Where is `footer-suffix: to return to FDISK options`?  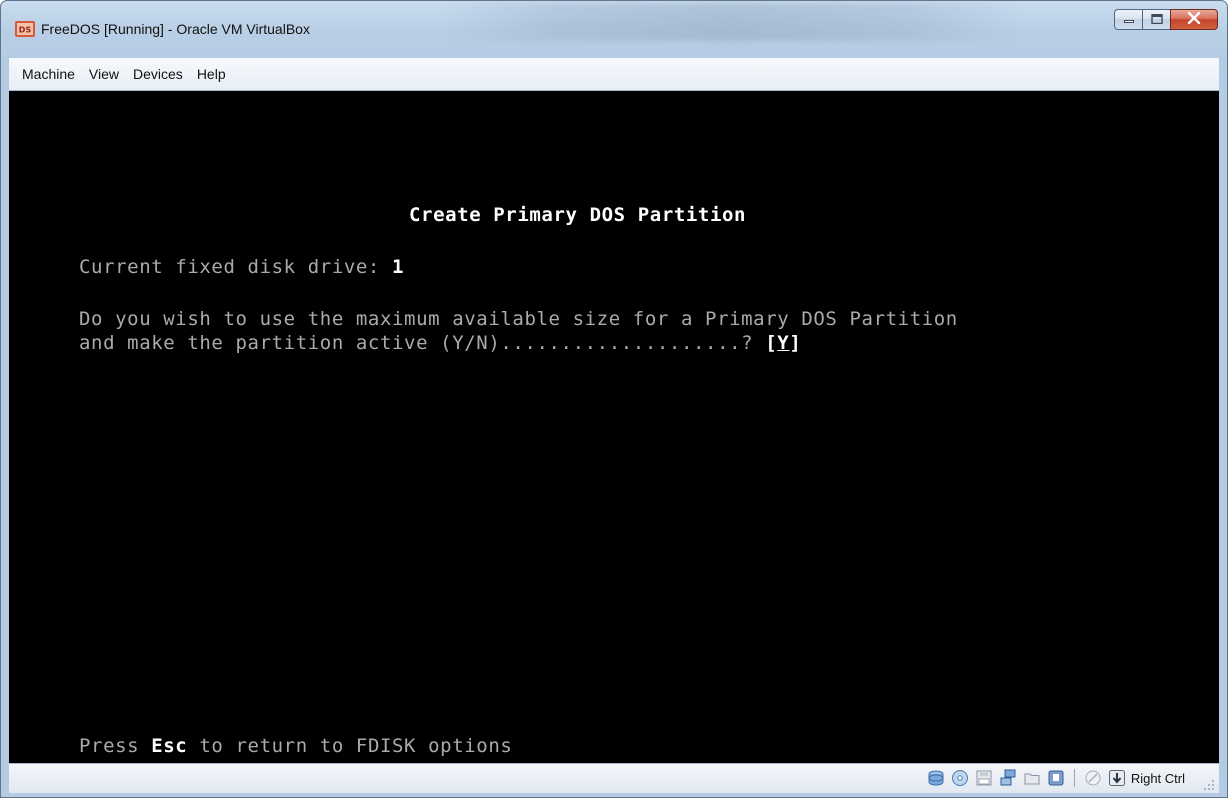 footer-suffix: to return to FDISK options is located at coordinates (350, 746).